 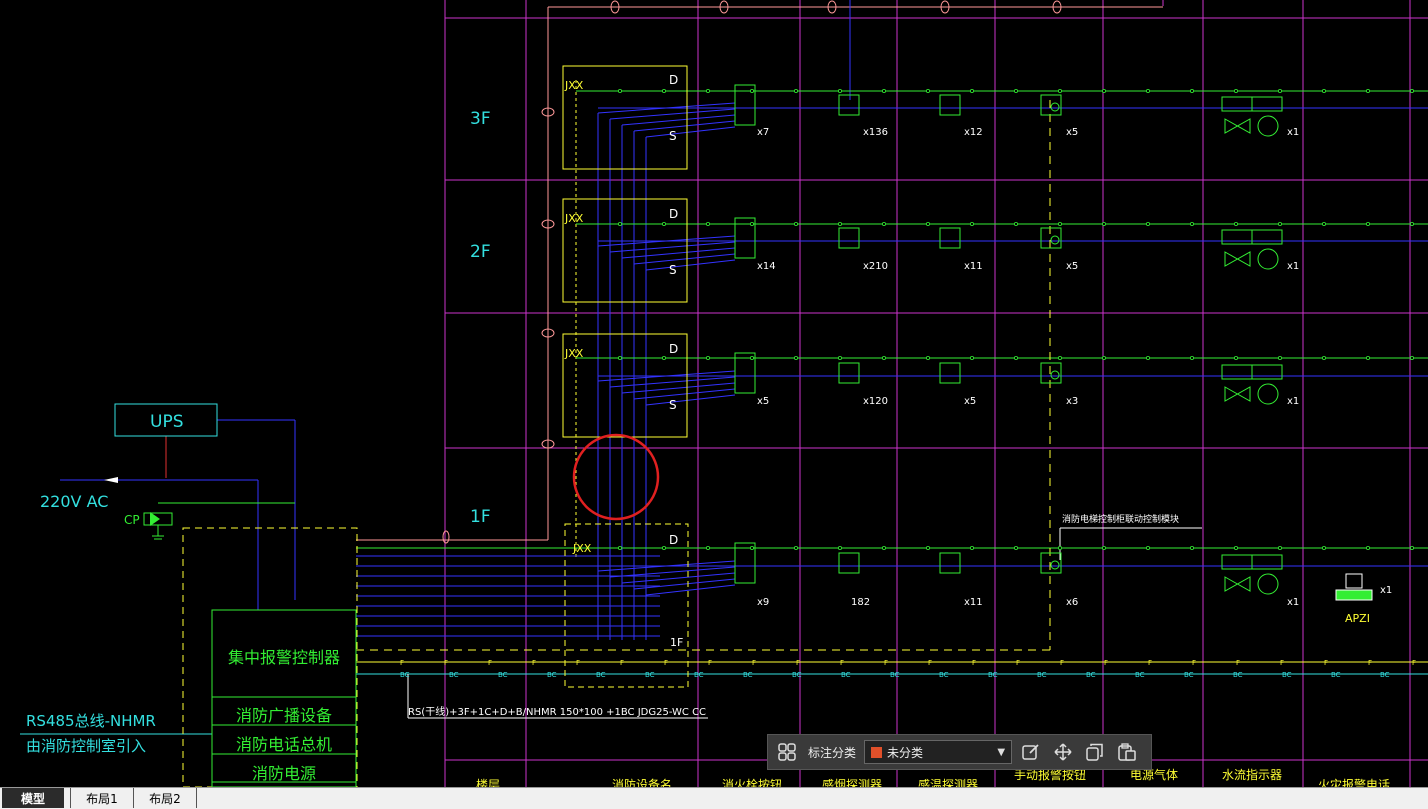 What do you see at coordinates (102, 798) in the screenshot?
I see `tab-layout1: 布局1` at bounding box center [102, 798].